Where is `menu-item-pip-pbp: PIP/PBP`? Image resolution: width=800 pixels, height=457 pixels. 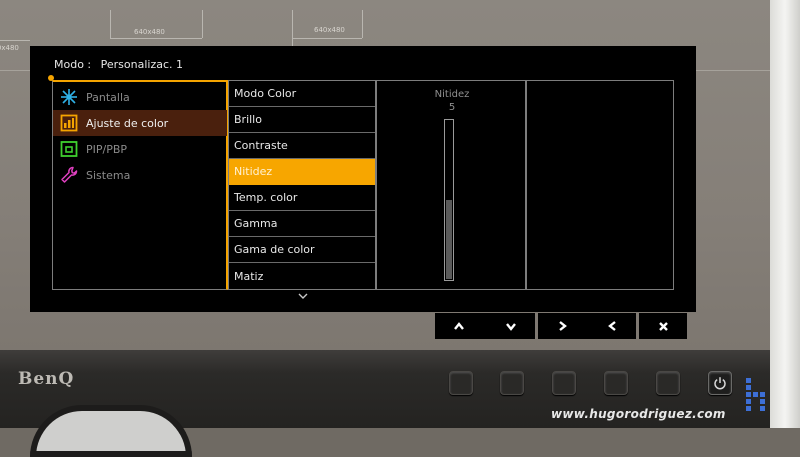
menu-item-pip-pbp: PIP/PBP is located at coordinates (140, 149).